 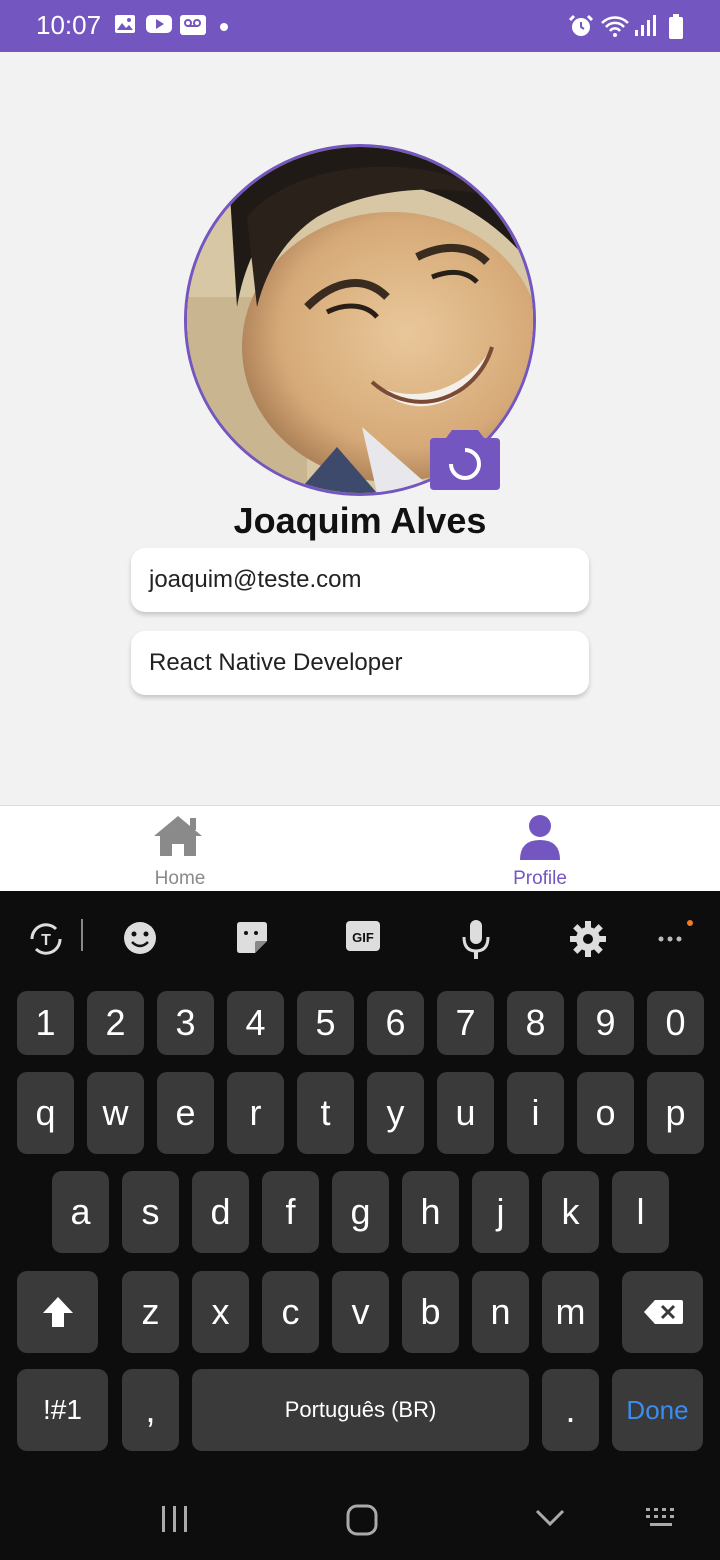 I want to click on back-chevron-icon, so click(x=550, y=1520).